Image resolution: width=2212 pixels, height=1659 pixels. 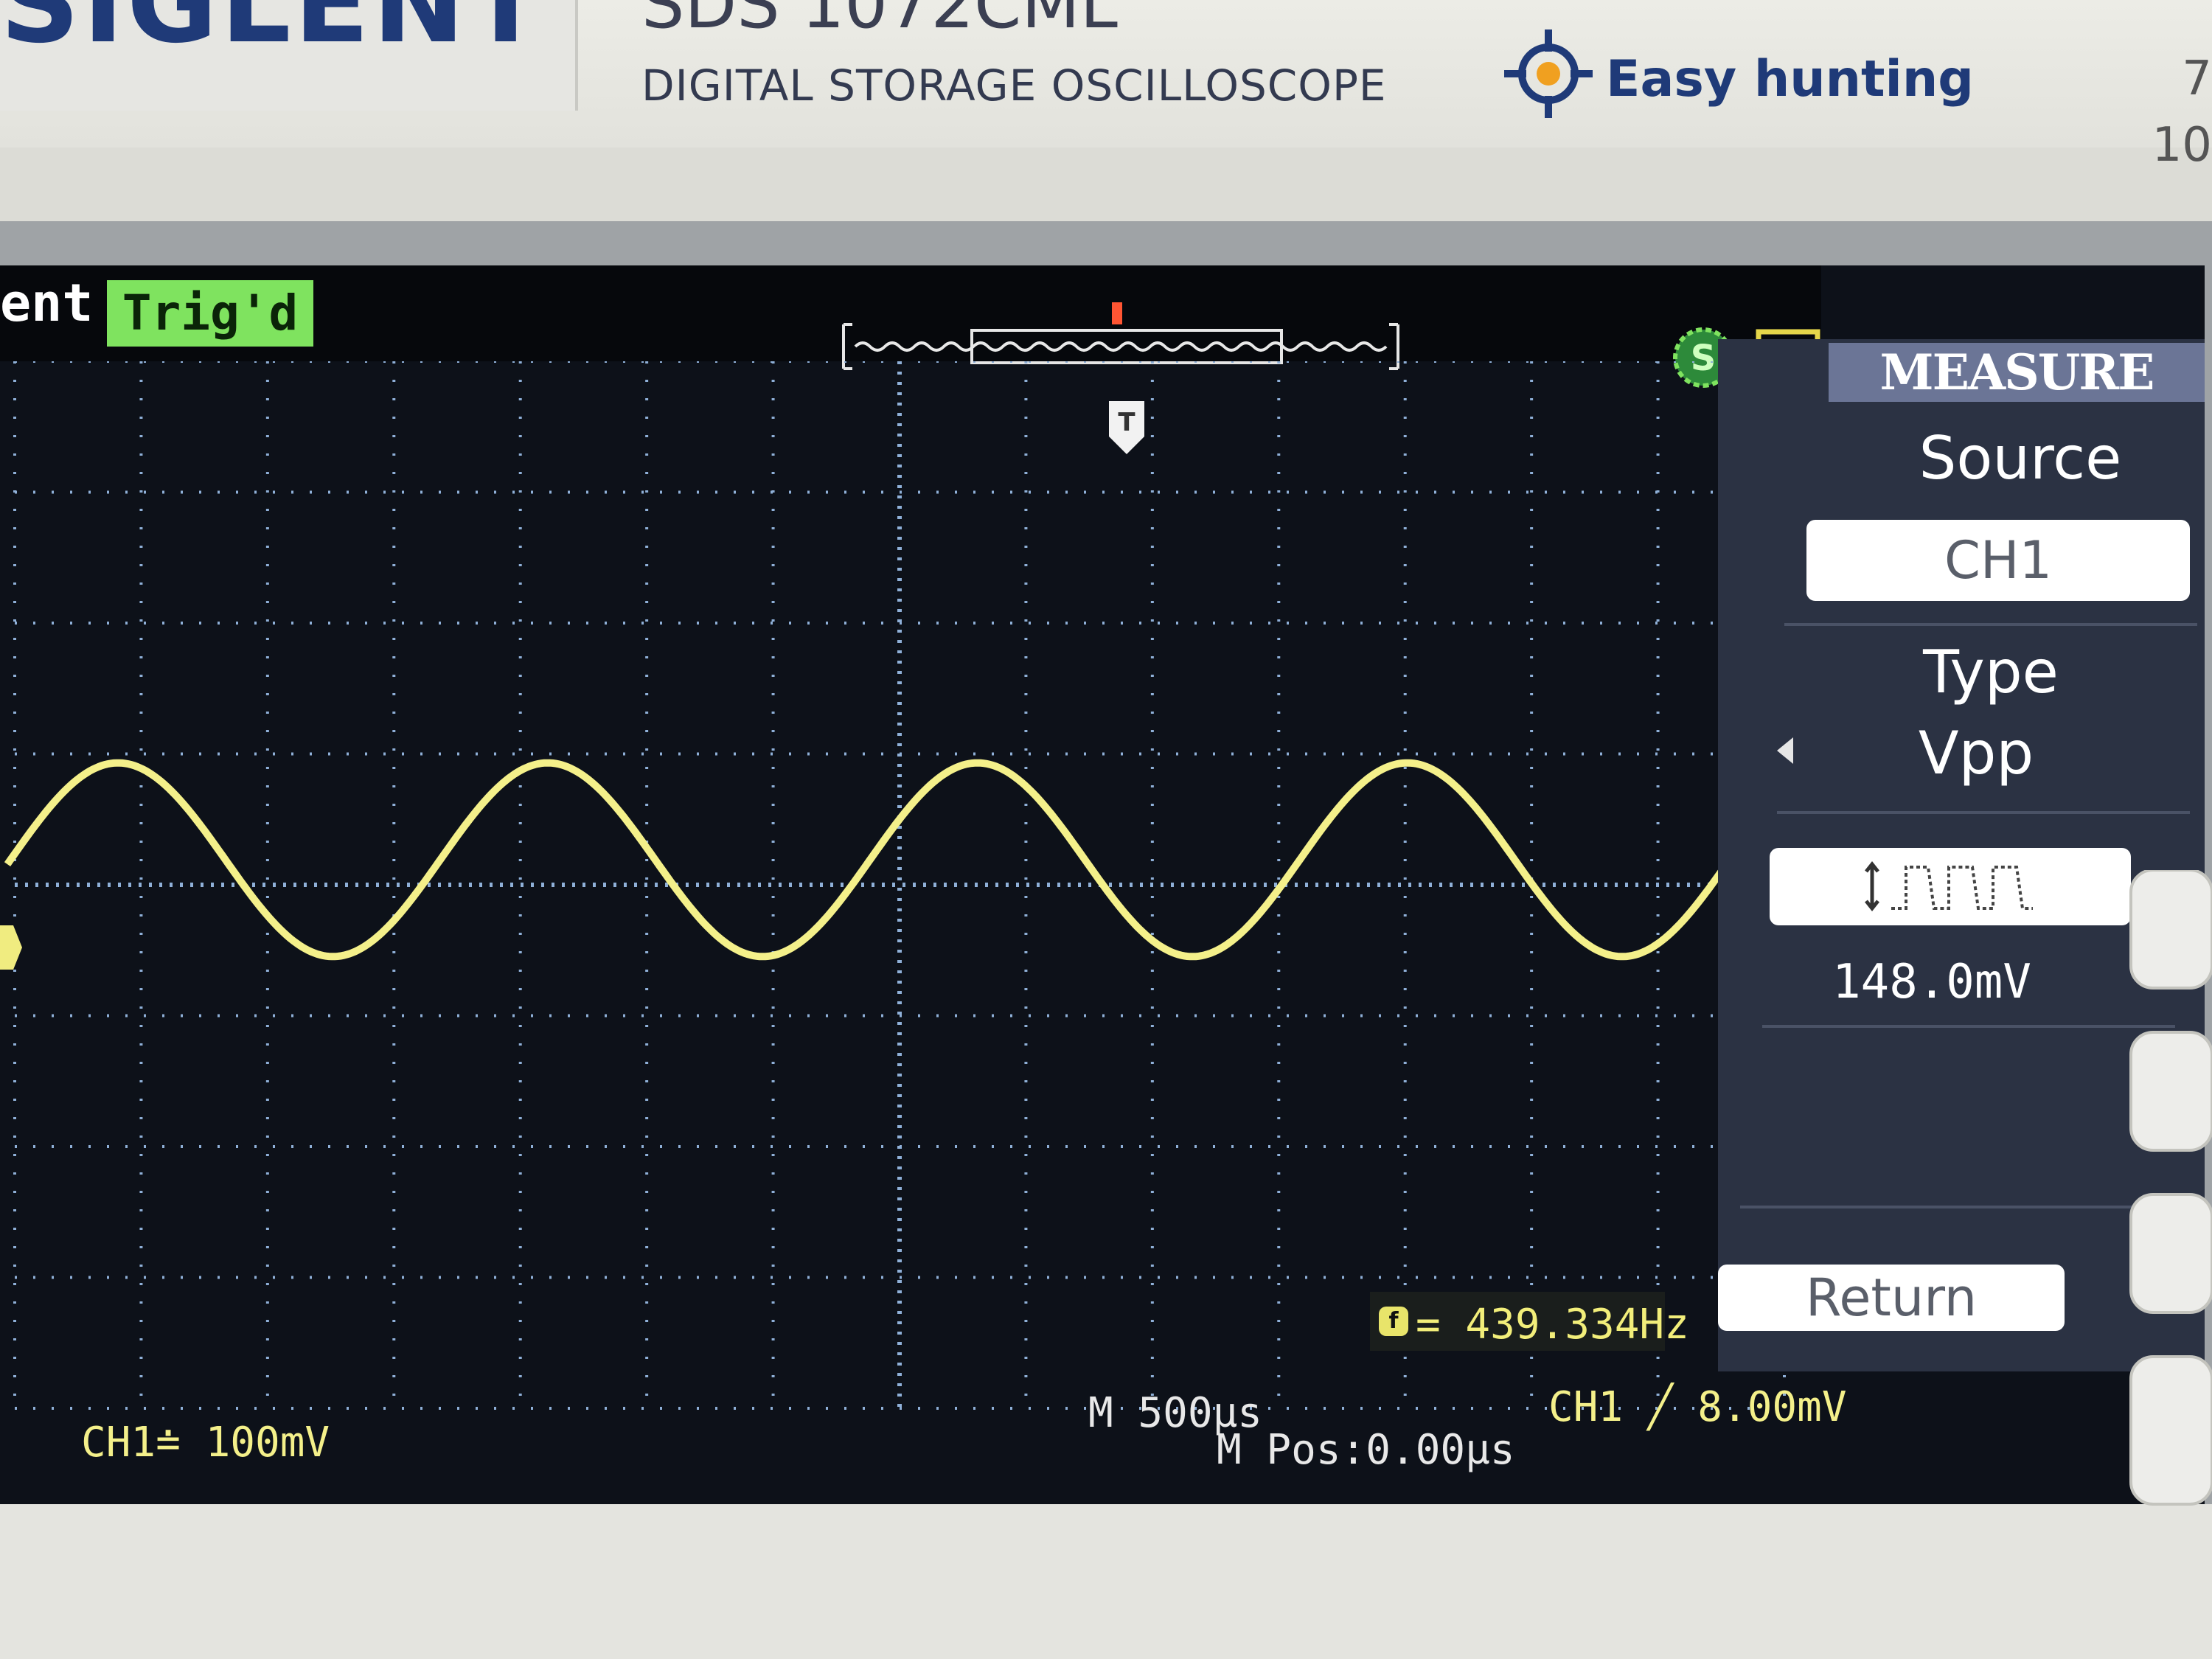 I want to click on type-value: Vpp, so click(x=1976, y=753).